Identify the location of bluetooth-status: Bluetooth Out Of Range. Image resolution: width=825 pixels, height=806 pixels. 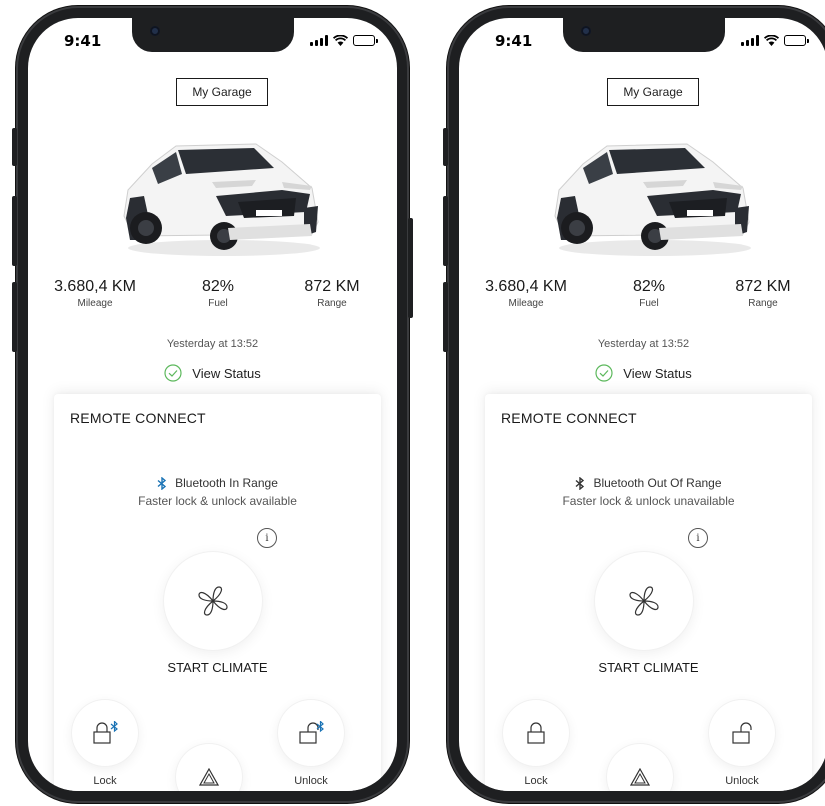
(648, 483).